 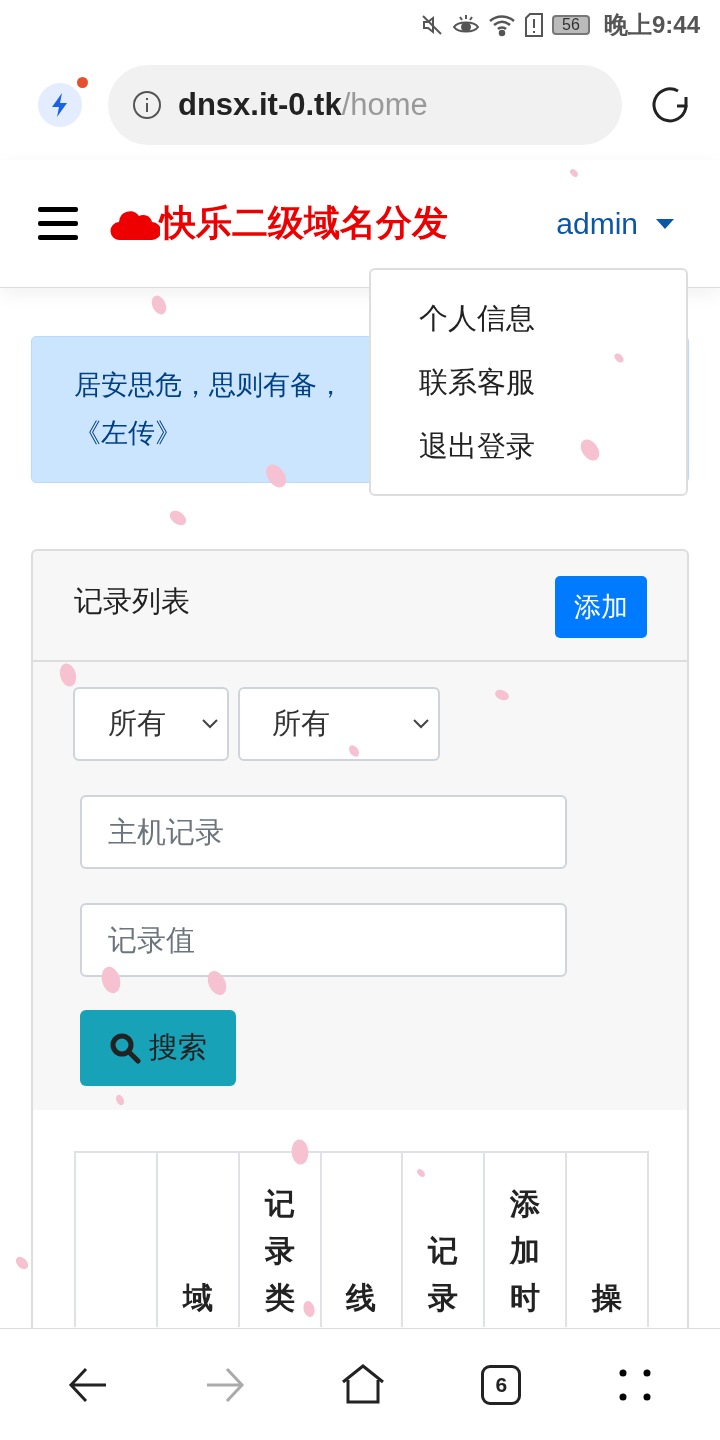 I want to click on caret-icon, so click(x=665, y=223).